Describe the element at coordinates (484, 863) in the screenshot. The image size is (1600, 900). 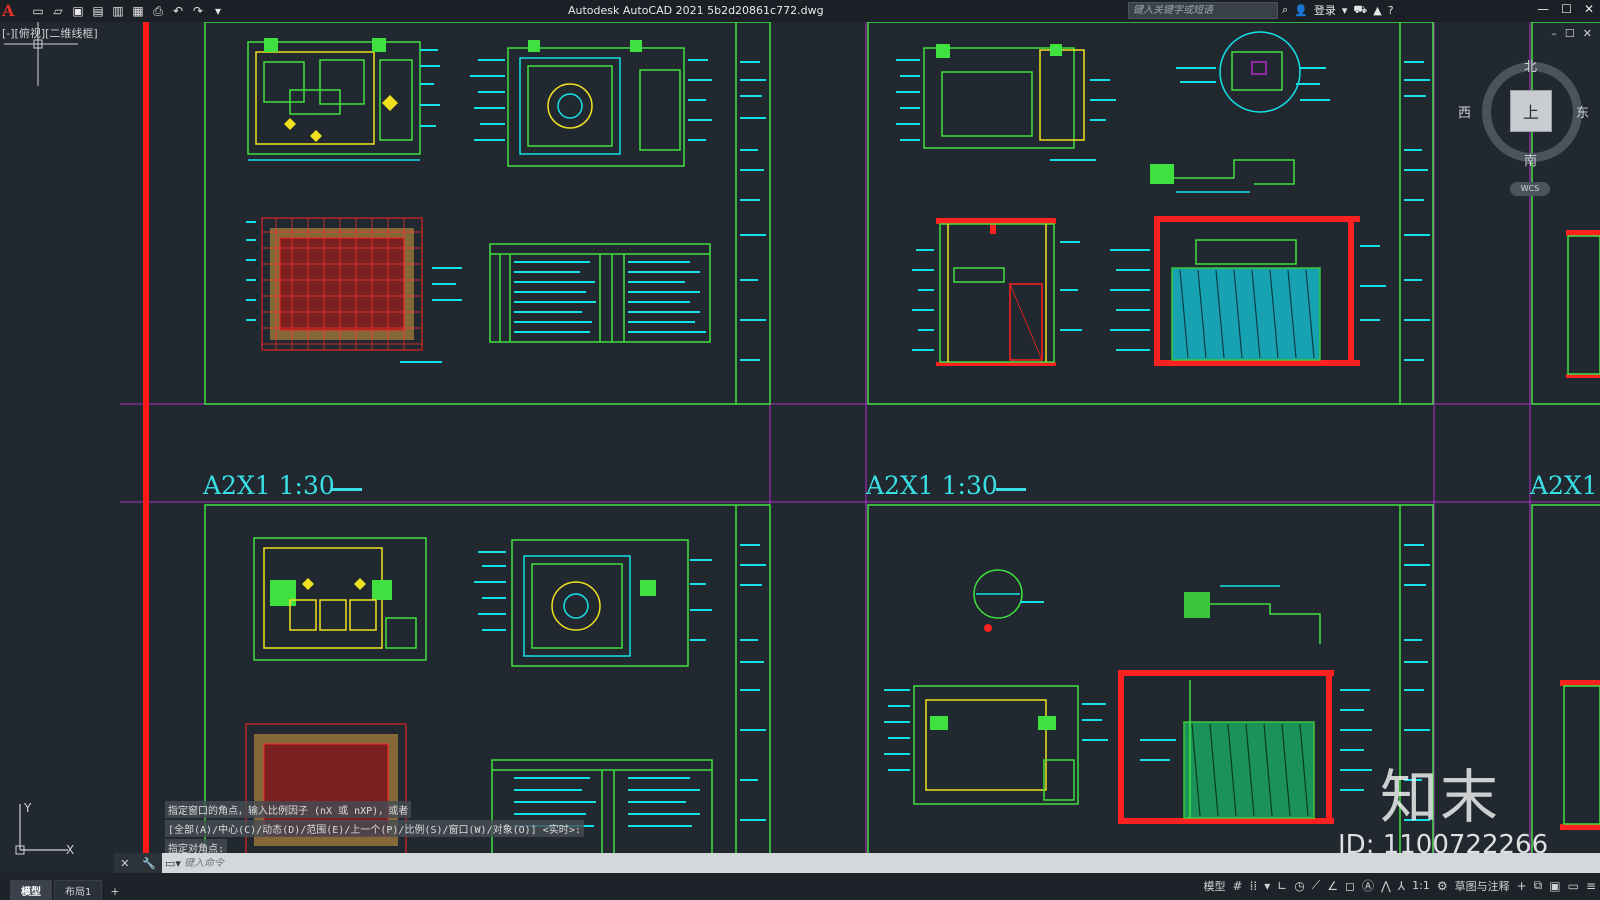
I see `command-input` at that location.